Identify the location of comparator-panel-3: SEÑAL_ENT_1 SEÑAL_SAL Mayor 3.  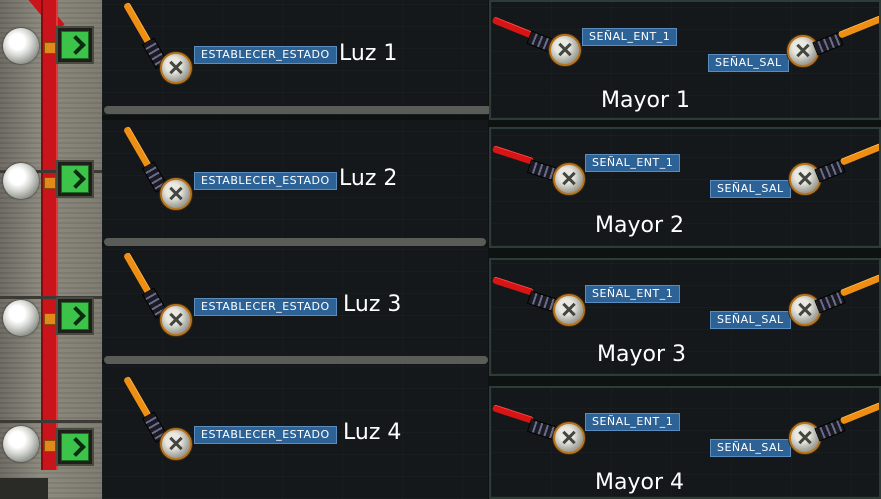
(685, 317).